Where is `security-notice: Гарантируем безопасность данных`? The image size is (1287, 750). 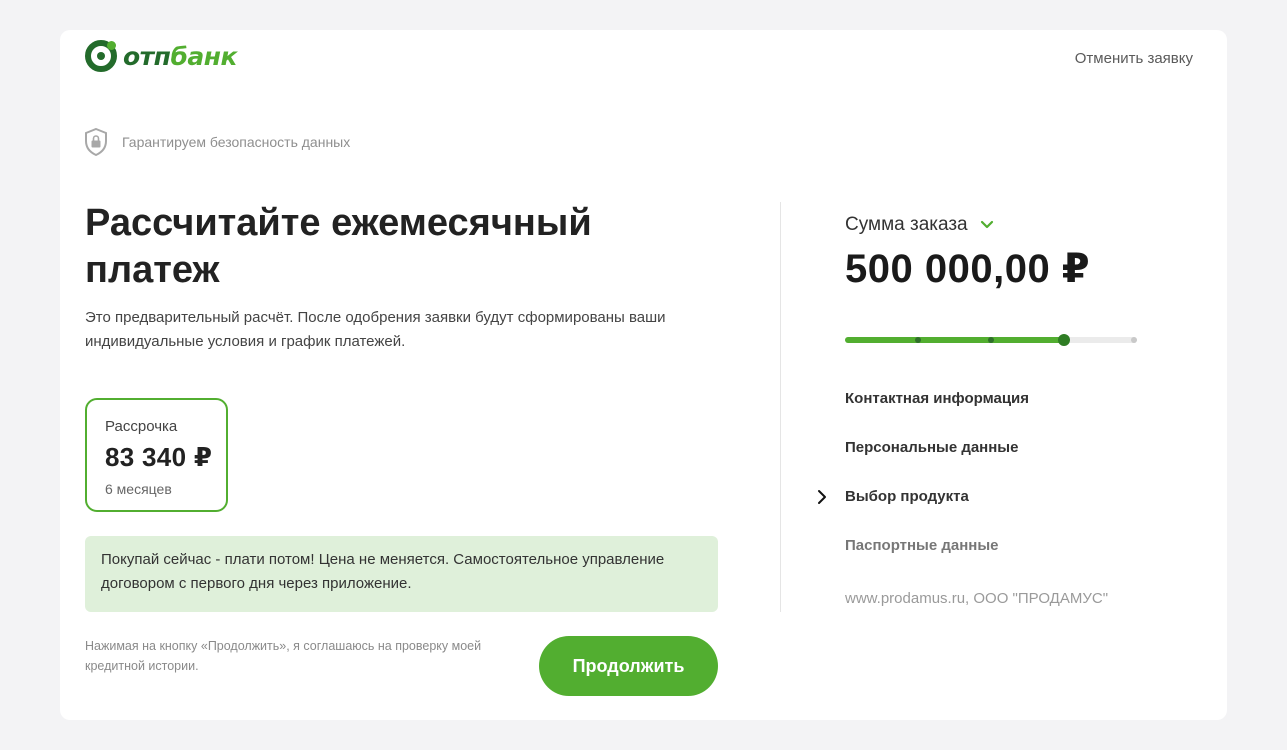 security-notice: Гарантируем безопасность данных is located at coordinates (217, 142).